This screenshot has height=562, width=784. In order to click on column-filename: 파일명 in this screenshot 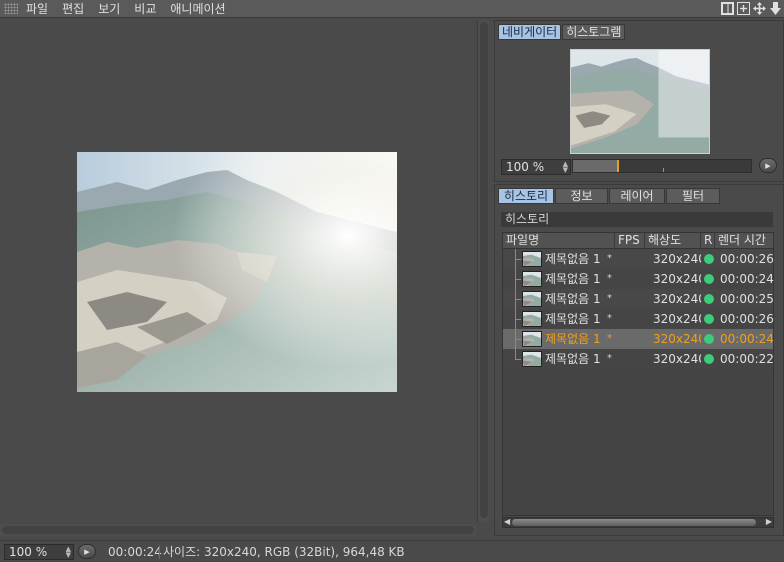, I will do `click(559, 240)`.